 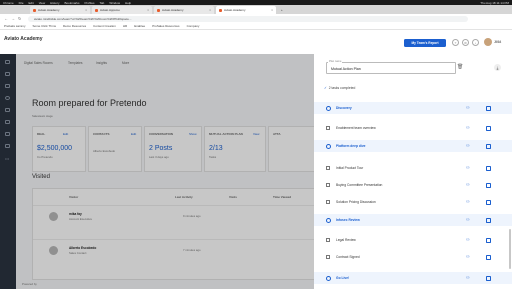 I want to click on my-team-report-button: My Team's Report, so click(x=425, y=43).